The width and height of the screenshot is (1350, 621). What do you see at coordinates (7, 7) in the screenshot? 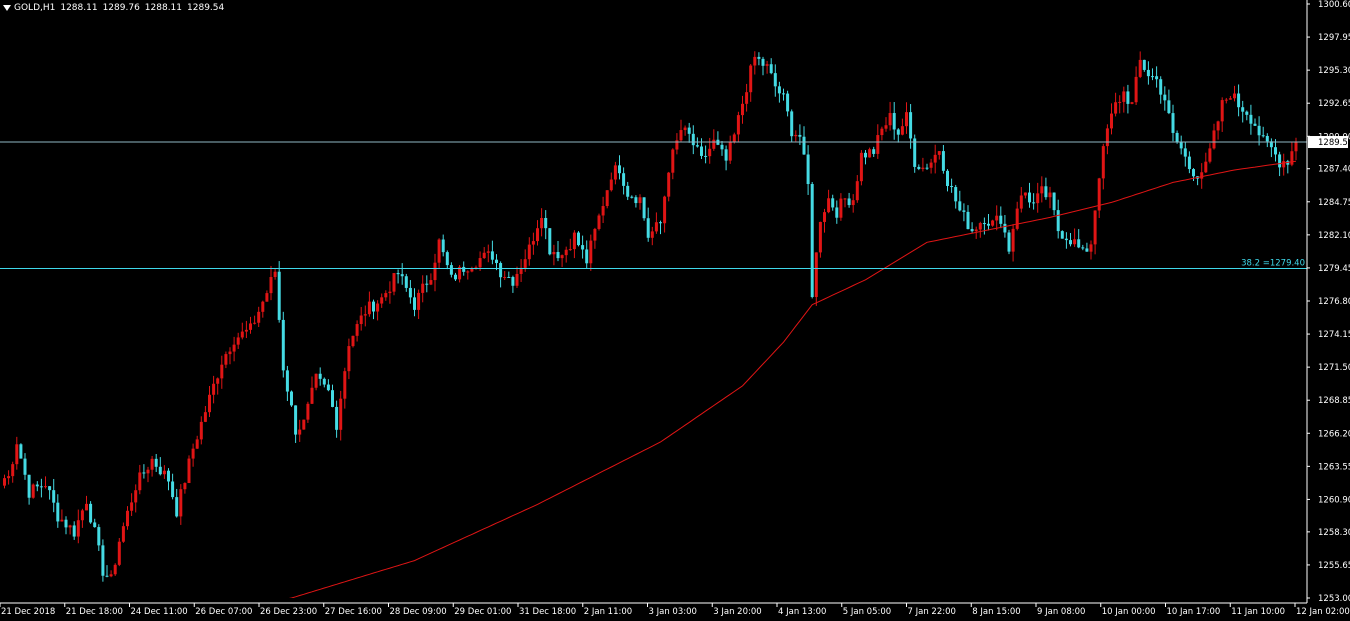
I see `triangle-down-icon` at bounding box center [7, 7].